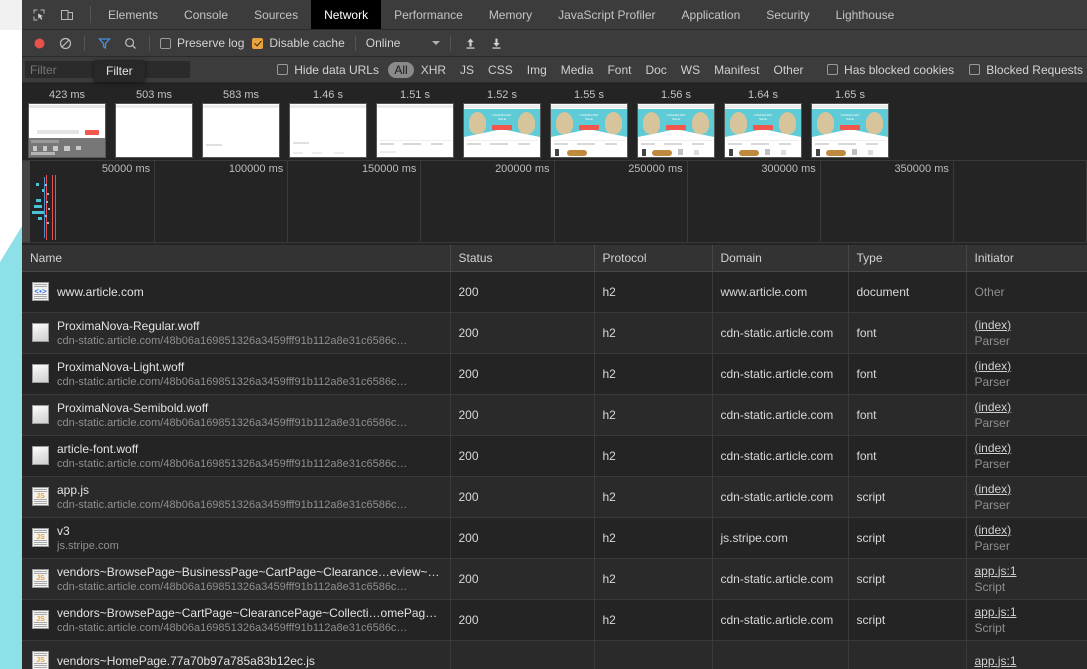 Image resolution: width=1087 pixels, height=669 pixels. Describe the element at coordinates (276, 14) in the screenshot. I see `tab-sources: Sources` at that location.